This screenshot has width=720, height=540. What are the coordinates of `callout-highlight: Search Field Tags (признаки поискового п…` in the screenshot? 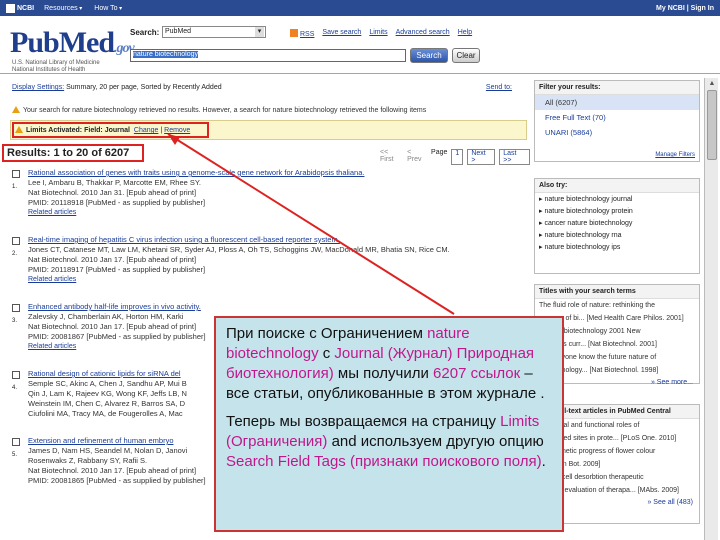 It's located at (384, 461).